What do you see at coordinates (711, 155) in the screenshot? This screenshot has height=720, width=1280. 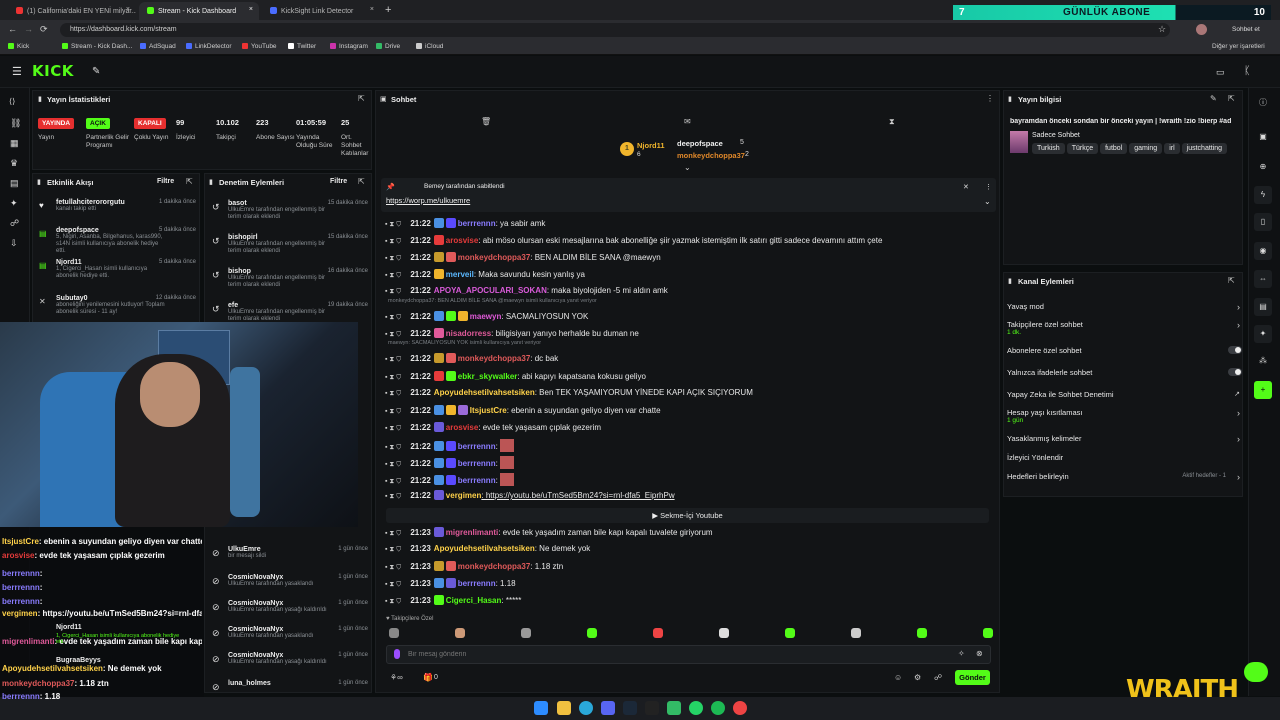 I see `top-gifter-name: monkeydchoppa37` at bounding box center [711, 155].